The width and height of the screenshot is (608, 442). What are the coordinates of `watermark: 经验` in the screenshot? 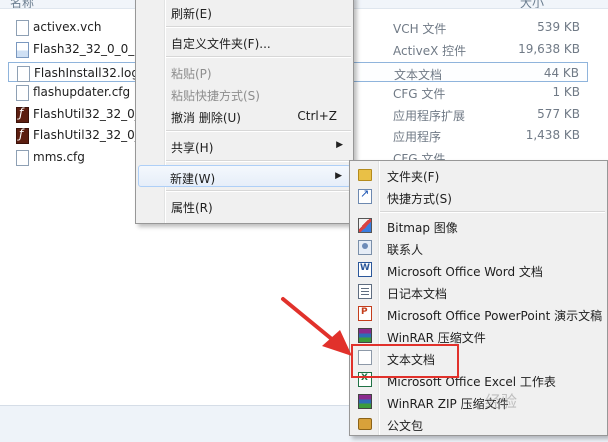 It's located at (501, 401).